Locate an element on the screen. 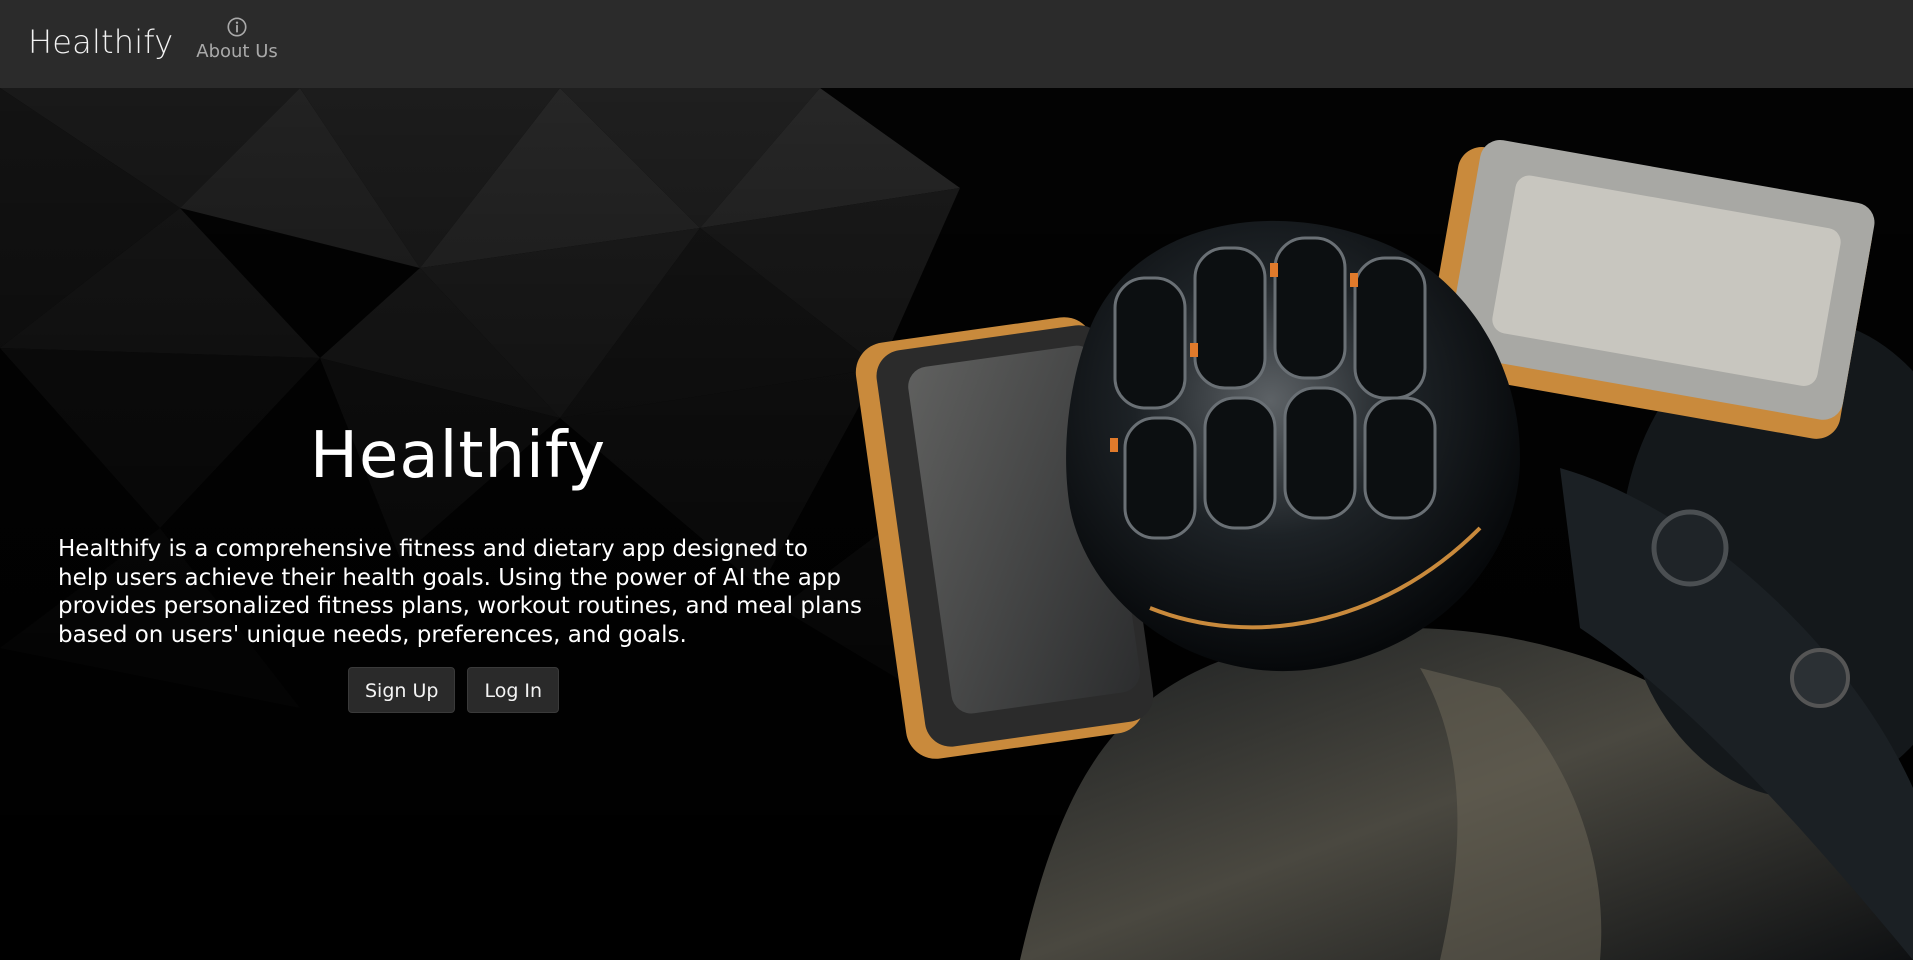 The height and width of the screenshot is (960, 1913). hero-title: Healthify is located at coordinates (458, 455).